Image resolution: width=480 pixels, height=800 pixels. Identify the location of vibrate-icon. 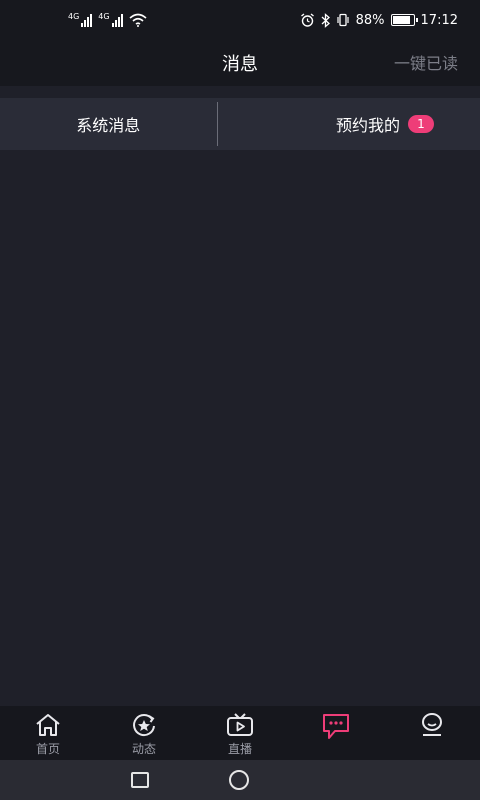
(343, 20).